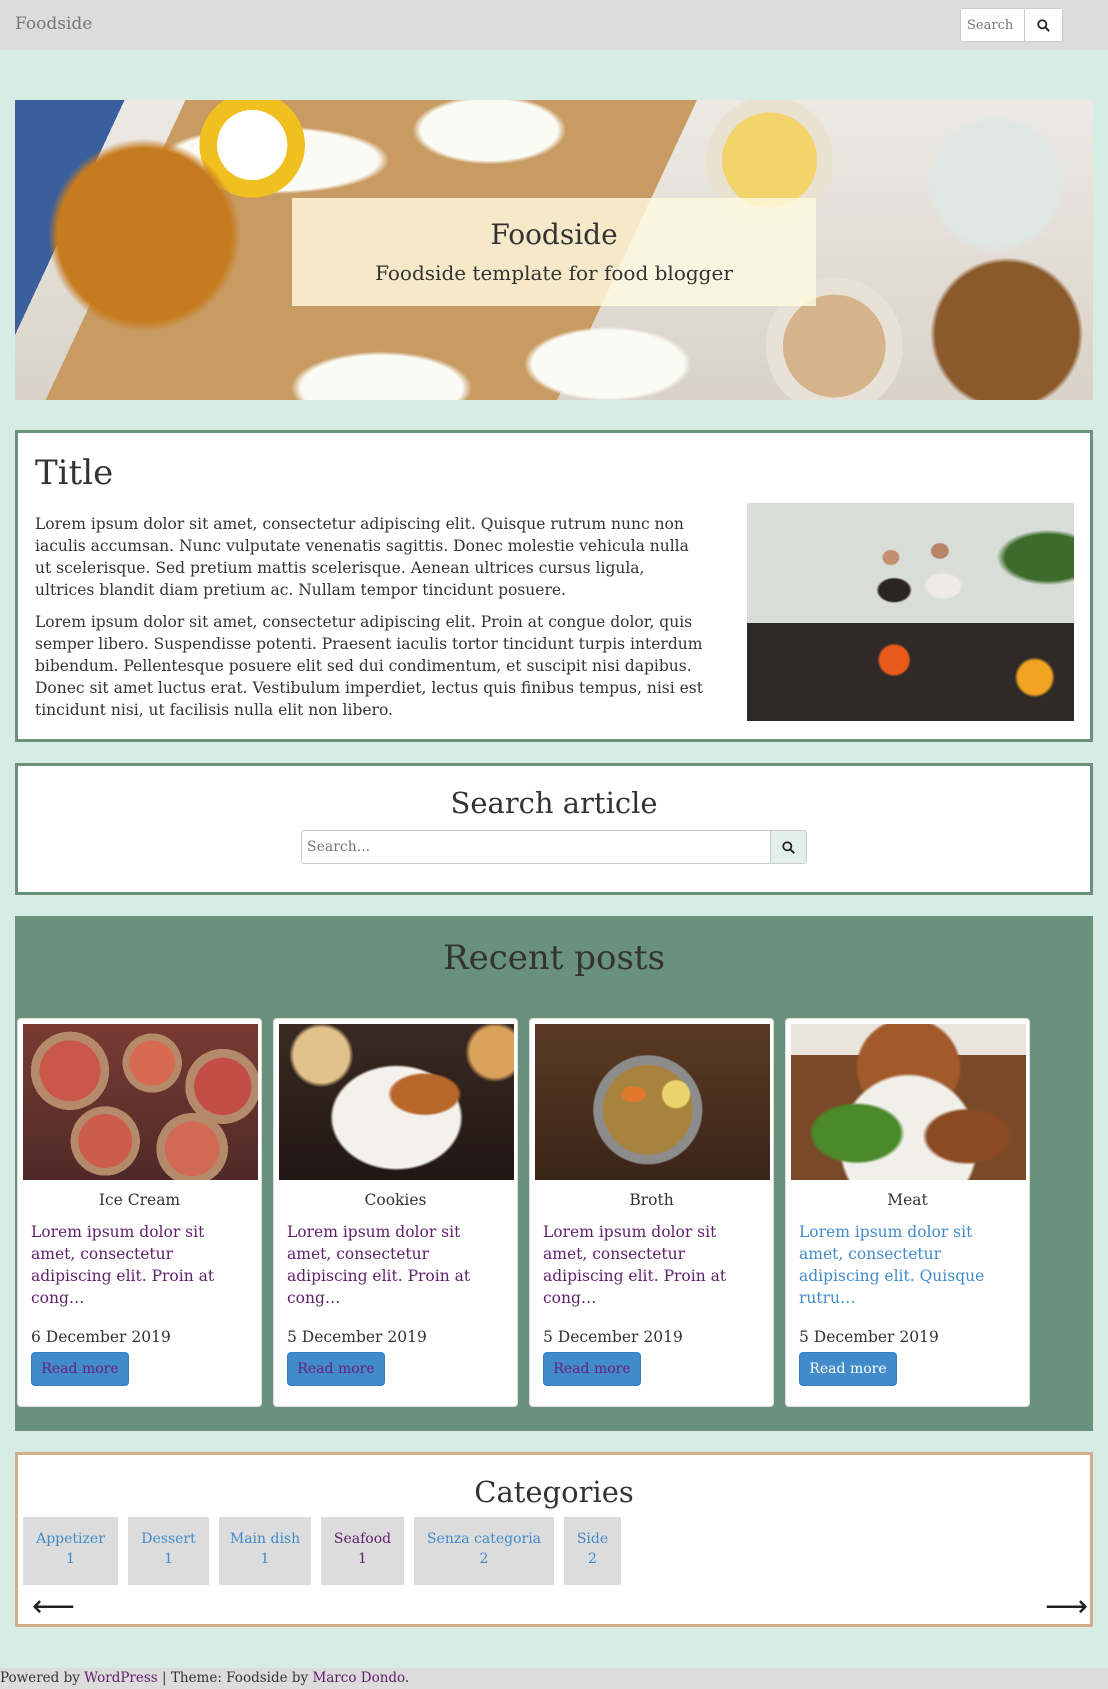 The width and height of the screenshot is (1108, 1689). What do you see at coordinates (101, 1337) in the screenshot?
I see `post-date: 6 December 2019` at bounding box center [101, 1337].